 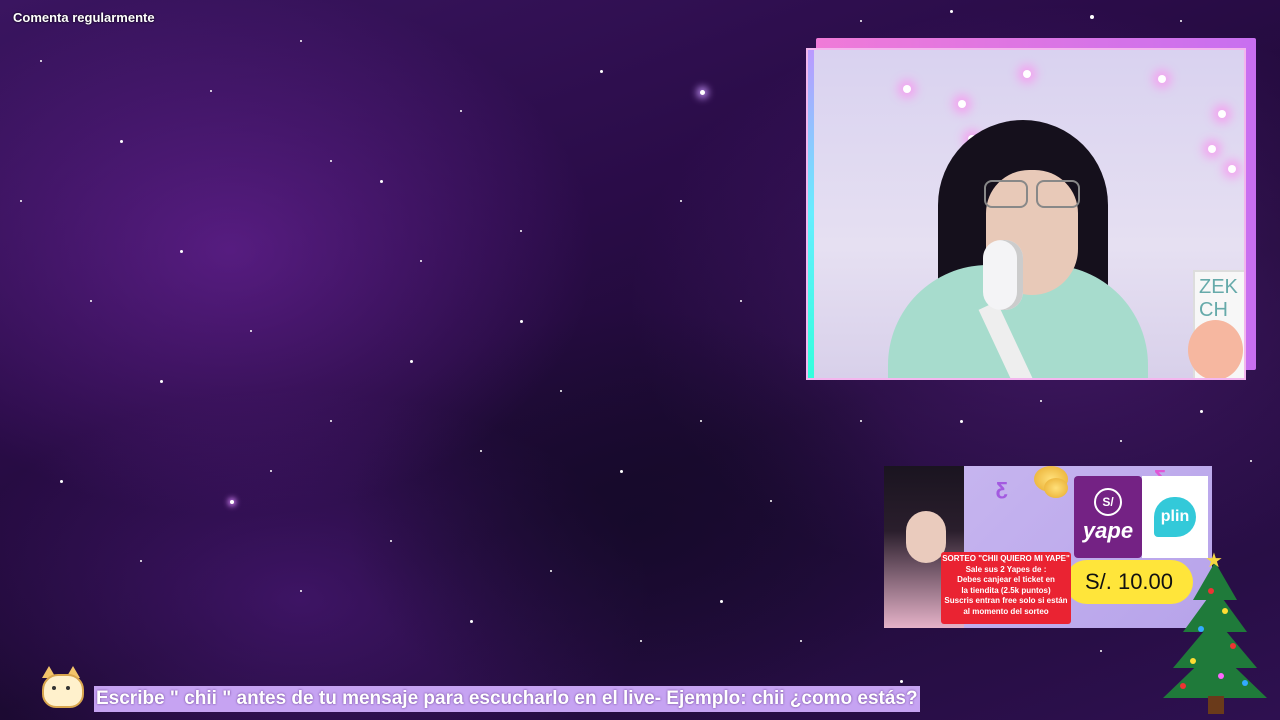 I want to click on rules-line: Sale sus 2 Yapes de :, so click(x=1006, y=569).